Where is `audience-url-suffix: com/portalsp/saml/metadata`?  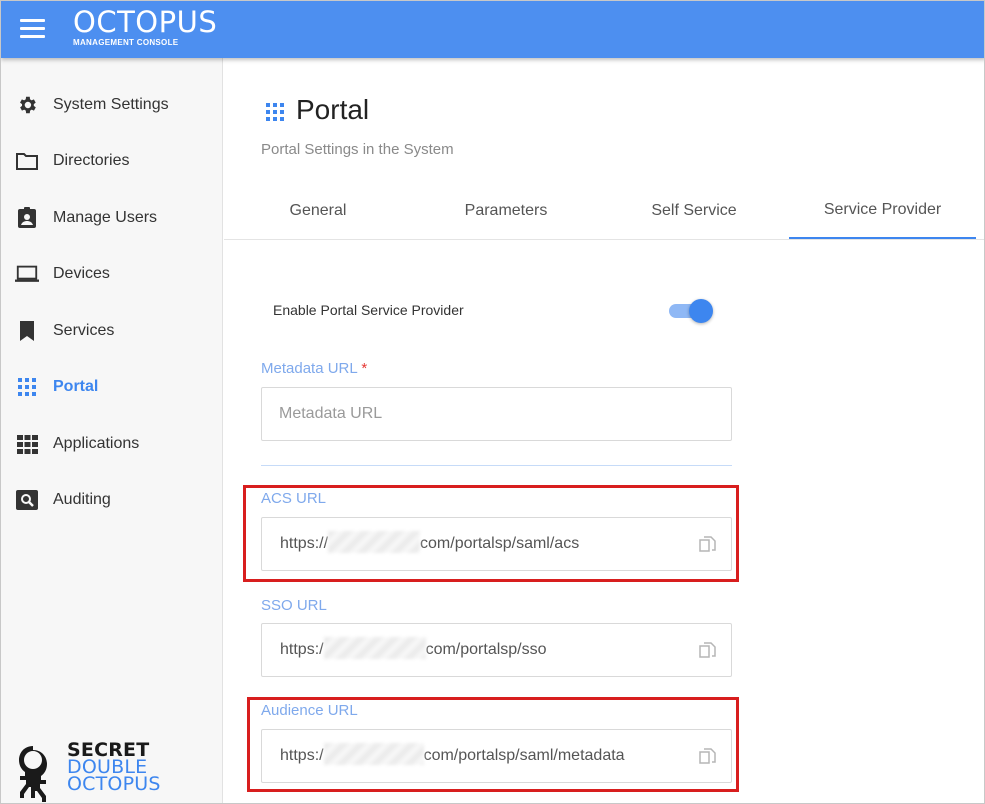
audience-url-suffix: com/portalsp/saml/metadata is located at coordinates (524, 756).